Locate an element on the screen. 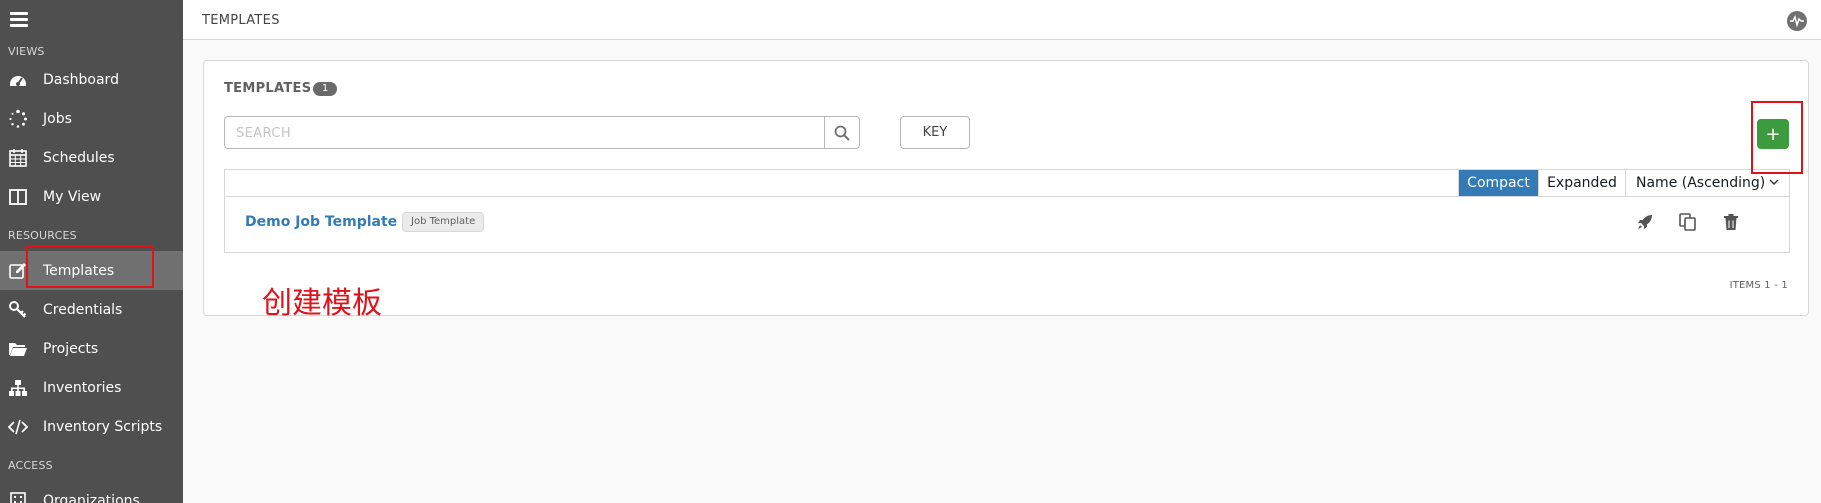  search-button is located at coordinates (842, 132).